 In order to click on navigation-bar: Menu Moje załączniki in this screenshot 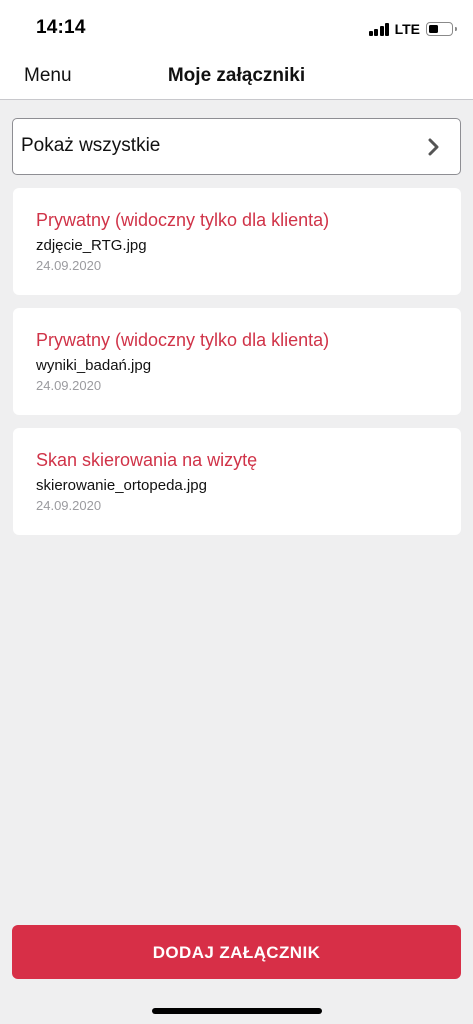, I will do `click(236, 78)`.